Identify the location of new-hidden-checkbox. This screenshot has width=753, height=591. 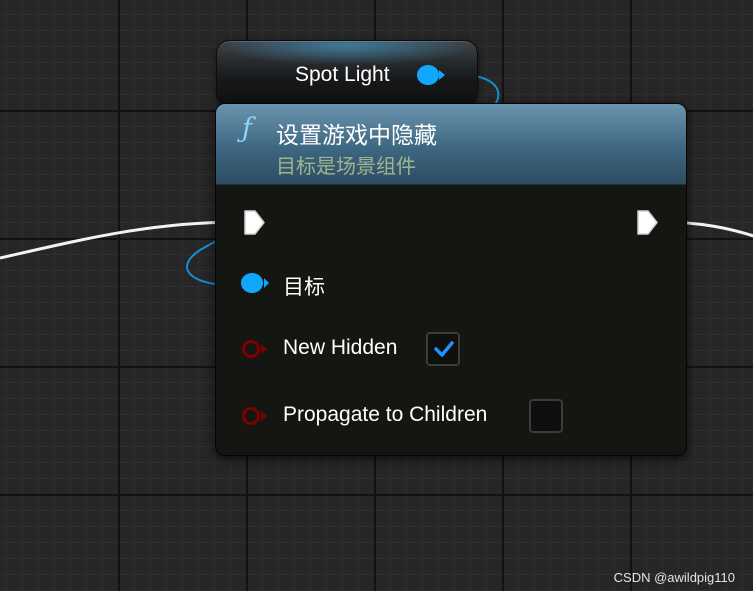
(443, 349).